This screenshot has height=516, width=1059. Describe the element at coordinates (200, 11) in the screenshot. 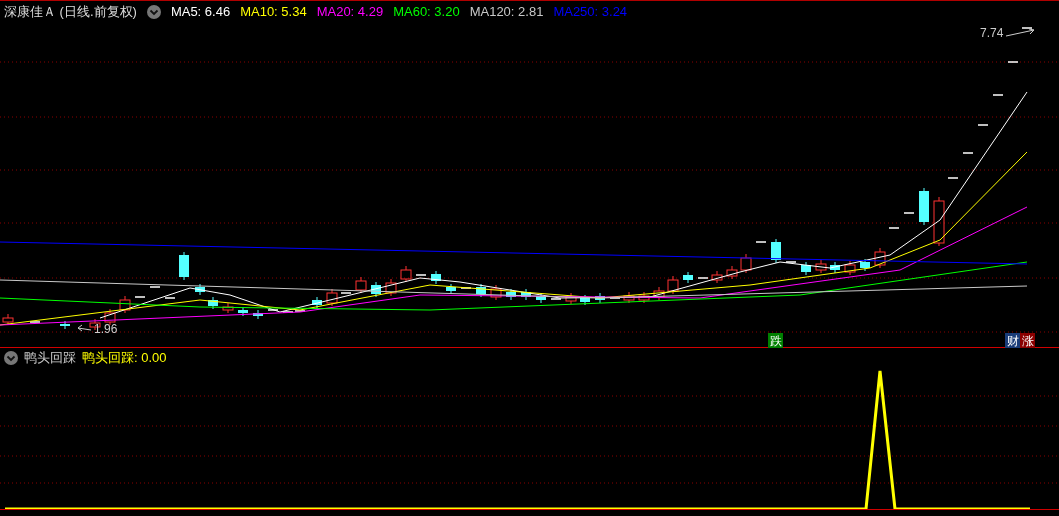

I see `moving-average-value: MA5: 6.46` at that location.